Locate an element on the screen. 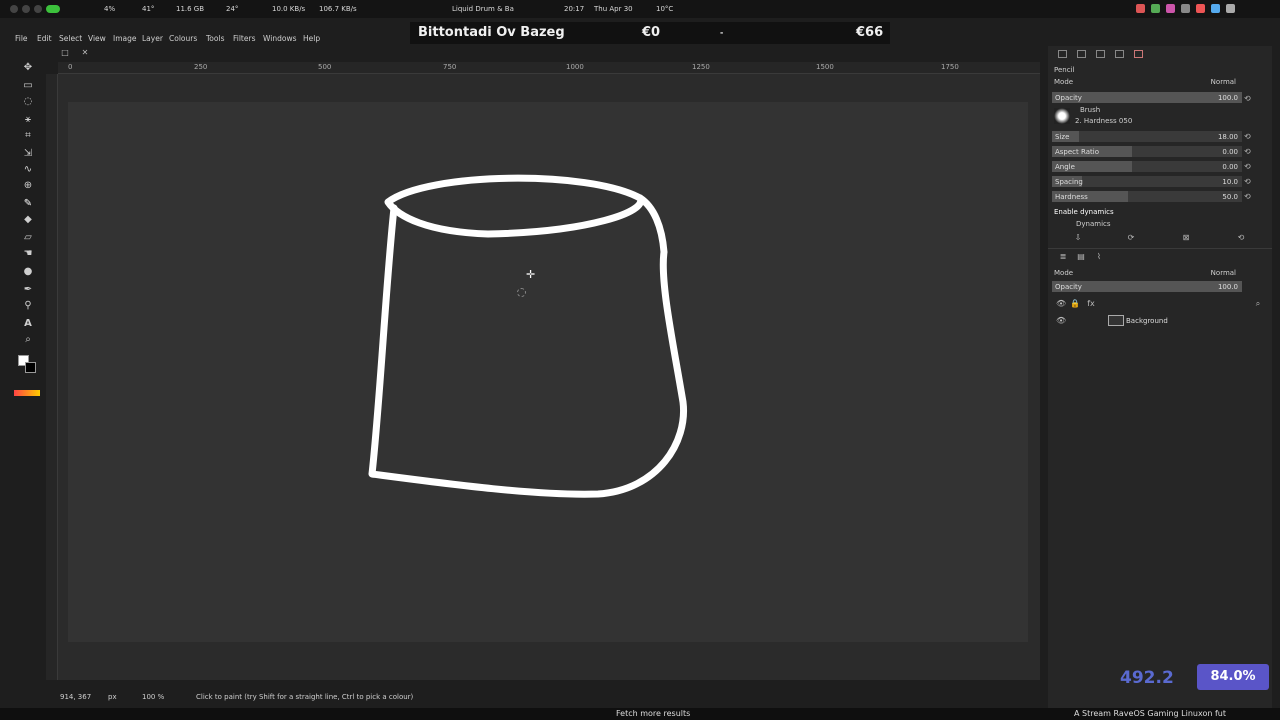 The width and height of the screenshot is (1280, 720). fetch-more-link: Fetch more results is located at coordinates (653, 713).